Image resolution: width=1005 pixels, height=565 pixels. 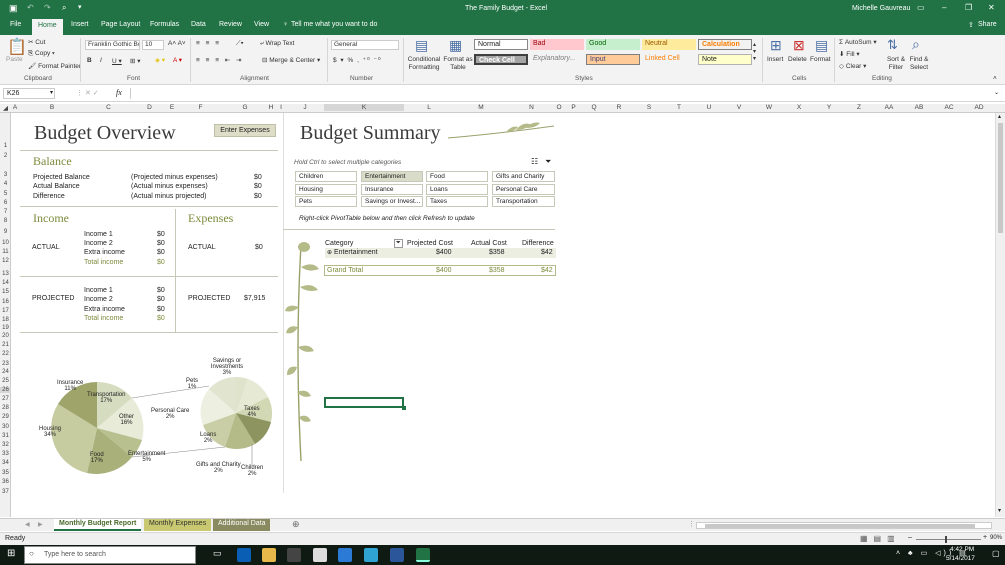 What do you see at coordinates (458, 64) in the screenshot?
I see `format-as-table-button: Format as Table` at bounding box center [458, 64].